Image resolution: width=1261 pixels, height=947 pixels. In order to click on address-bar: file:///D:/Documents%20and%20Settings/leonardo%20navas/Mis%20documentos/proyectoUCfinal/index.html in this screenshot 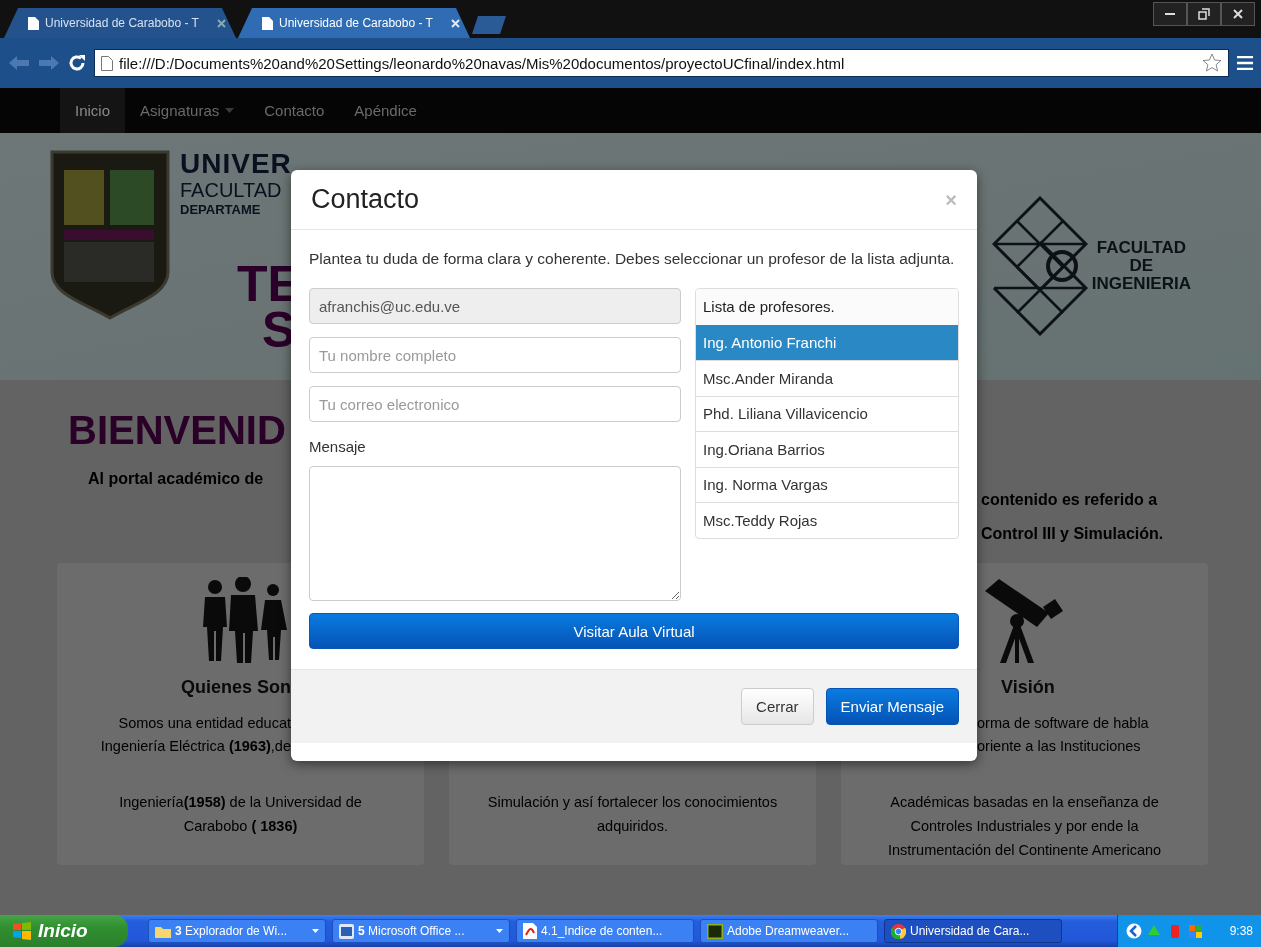, I will do `click(661, 63)`.